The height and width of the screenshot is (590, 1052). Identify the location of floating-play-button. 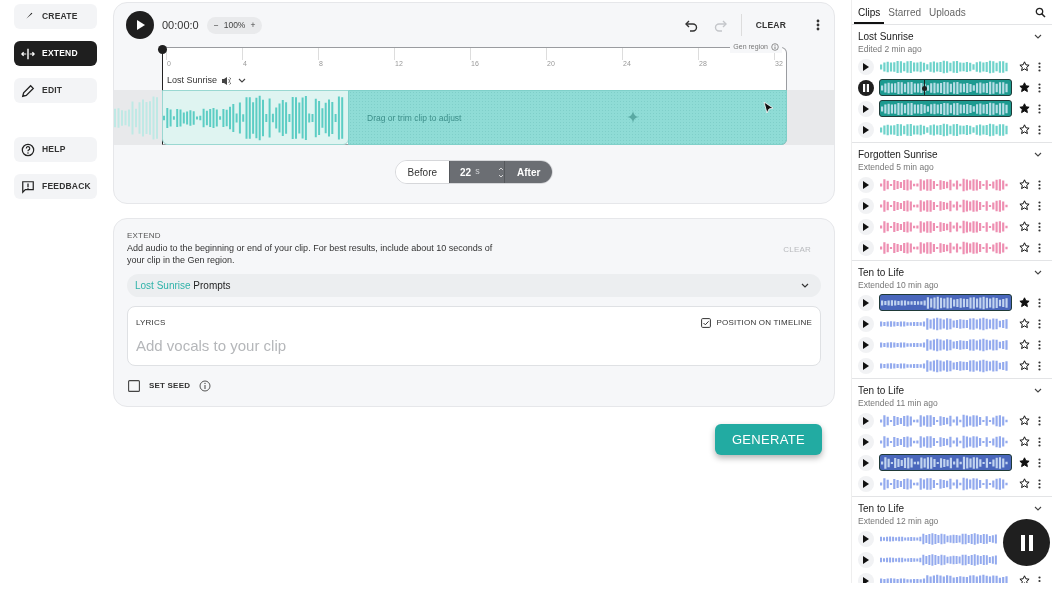
(1026, 542).